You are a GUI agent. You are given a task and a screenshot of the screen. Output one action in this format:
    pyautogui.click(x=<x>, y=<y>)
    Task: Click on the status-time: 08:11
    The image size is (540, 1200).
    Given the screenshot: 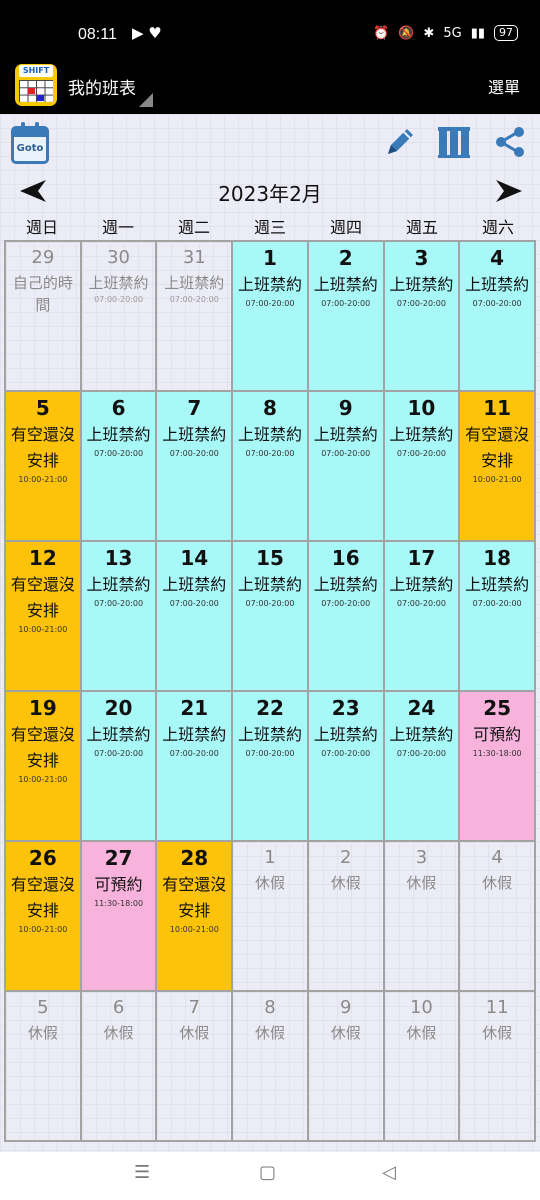 What is the action you would take?
    pyautogui.click(x=97, y=34)
    